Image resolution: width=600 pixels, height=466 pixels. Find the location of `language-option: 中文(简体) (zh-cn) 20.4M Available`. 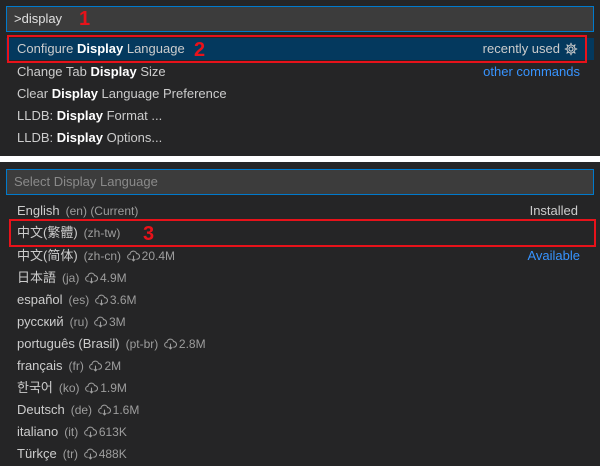

language-option: 中文(简体) (zh-cn) 20.4M Available is located at coordinates (300, 256).